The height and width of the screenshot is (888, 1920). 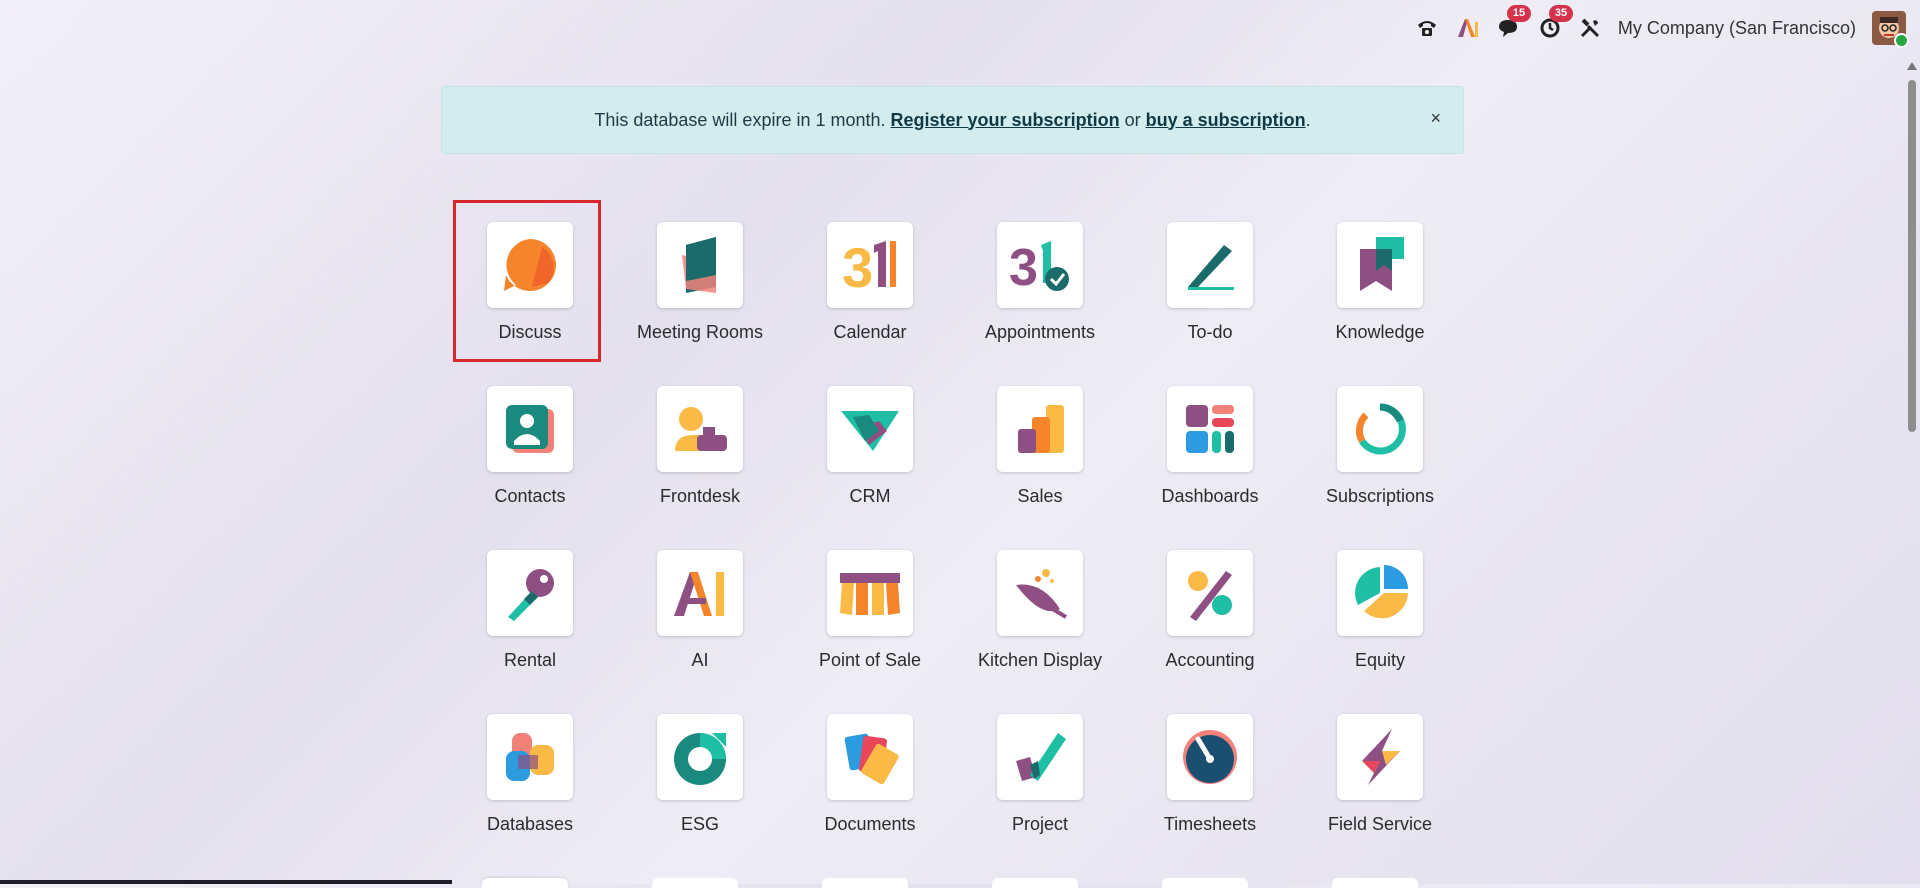 What do you see at coordinates (870, 757) in the screenshot?
I see `documents-icon` at bounding box center [870, 757].